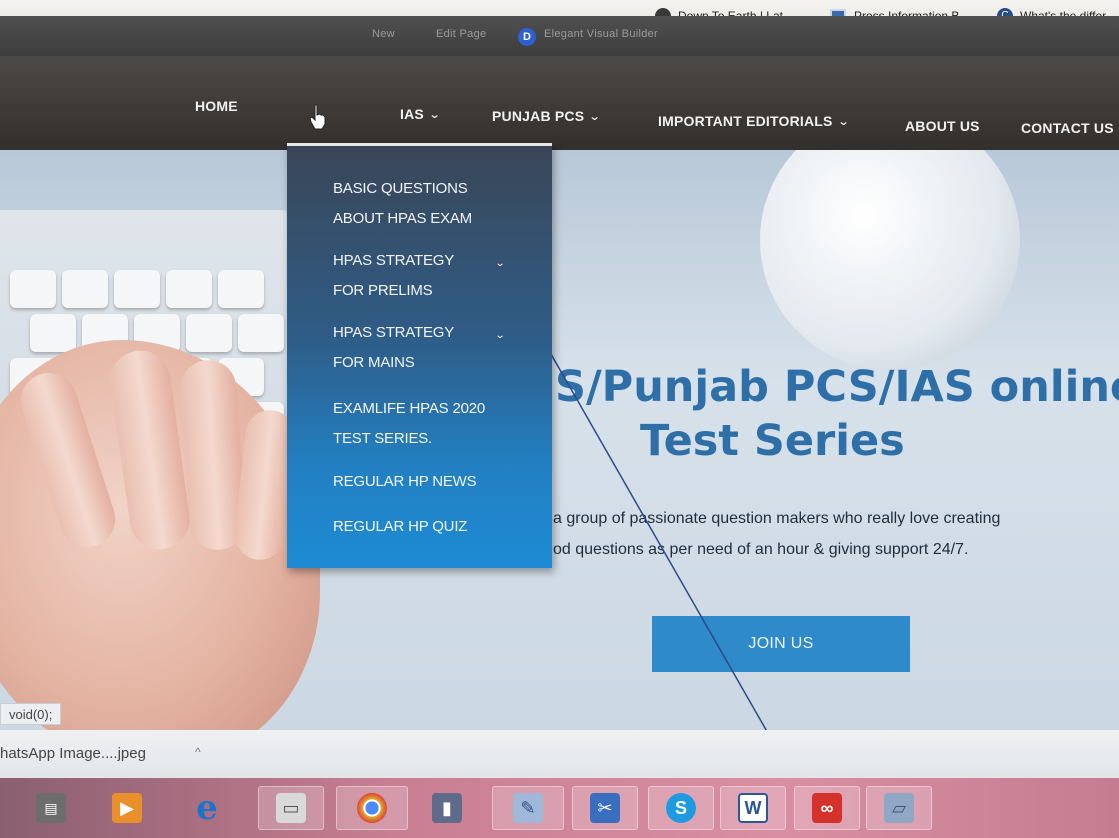  I want to click on taskbar-adobe-cloud: ∞, so click(827, 808).